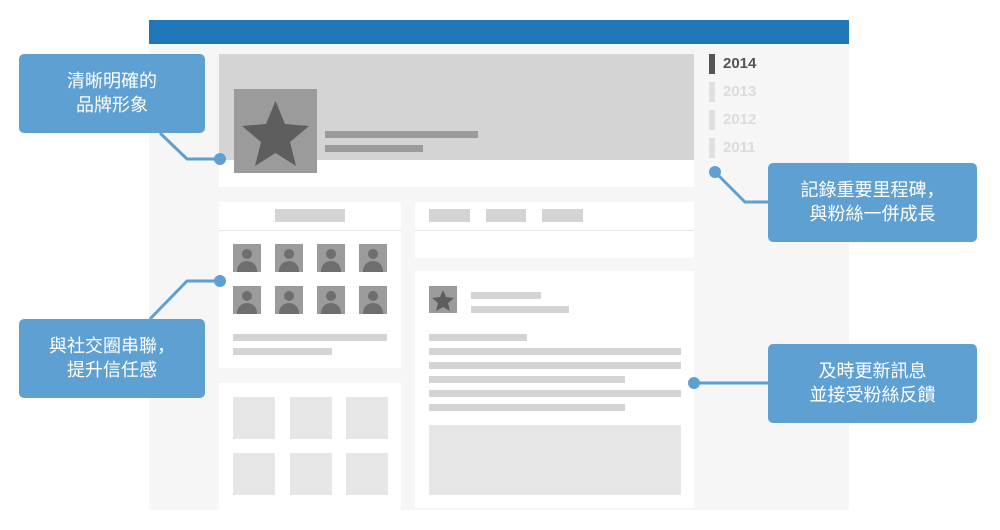 Image resolution: width=1000 pixels, height=530 pixels. I want to click on callout-update: 及時更新訊息 並接受粉絲反饋, so click(872, 383).